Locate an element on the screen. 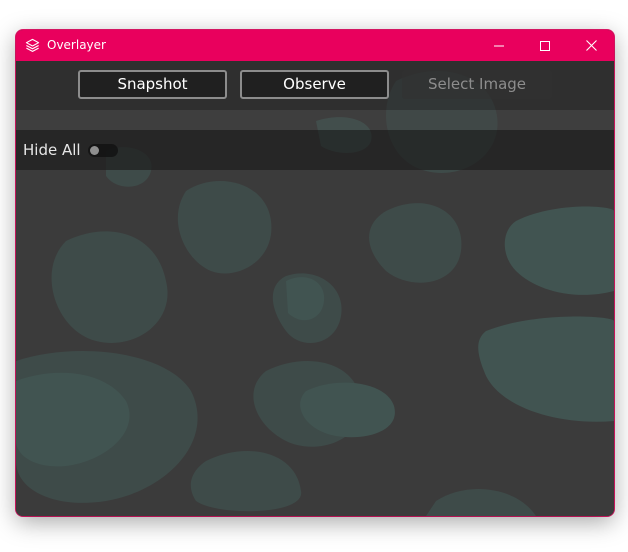  close-icon is located at coordinates (591, 45).